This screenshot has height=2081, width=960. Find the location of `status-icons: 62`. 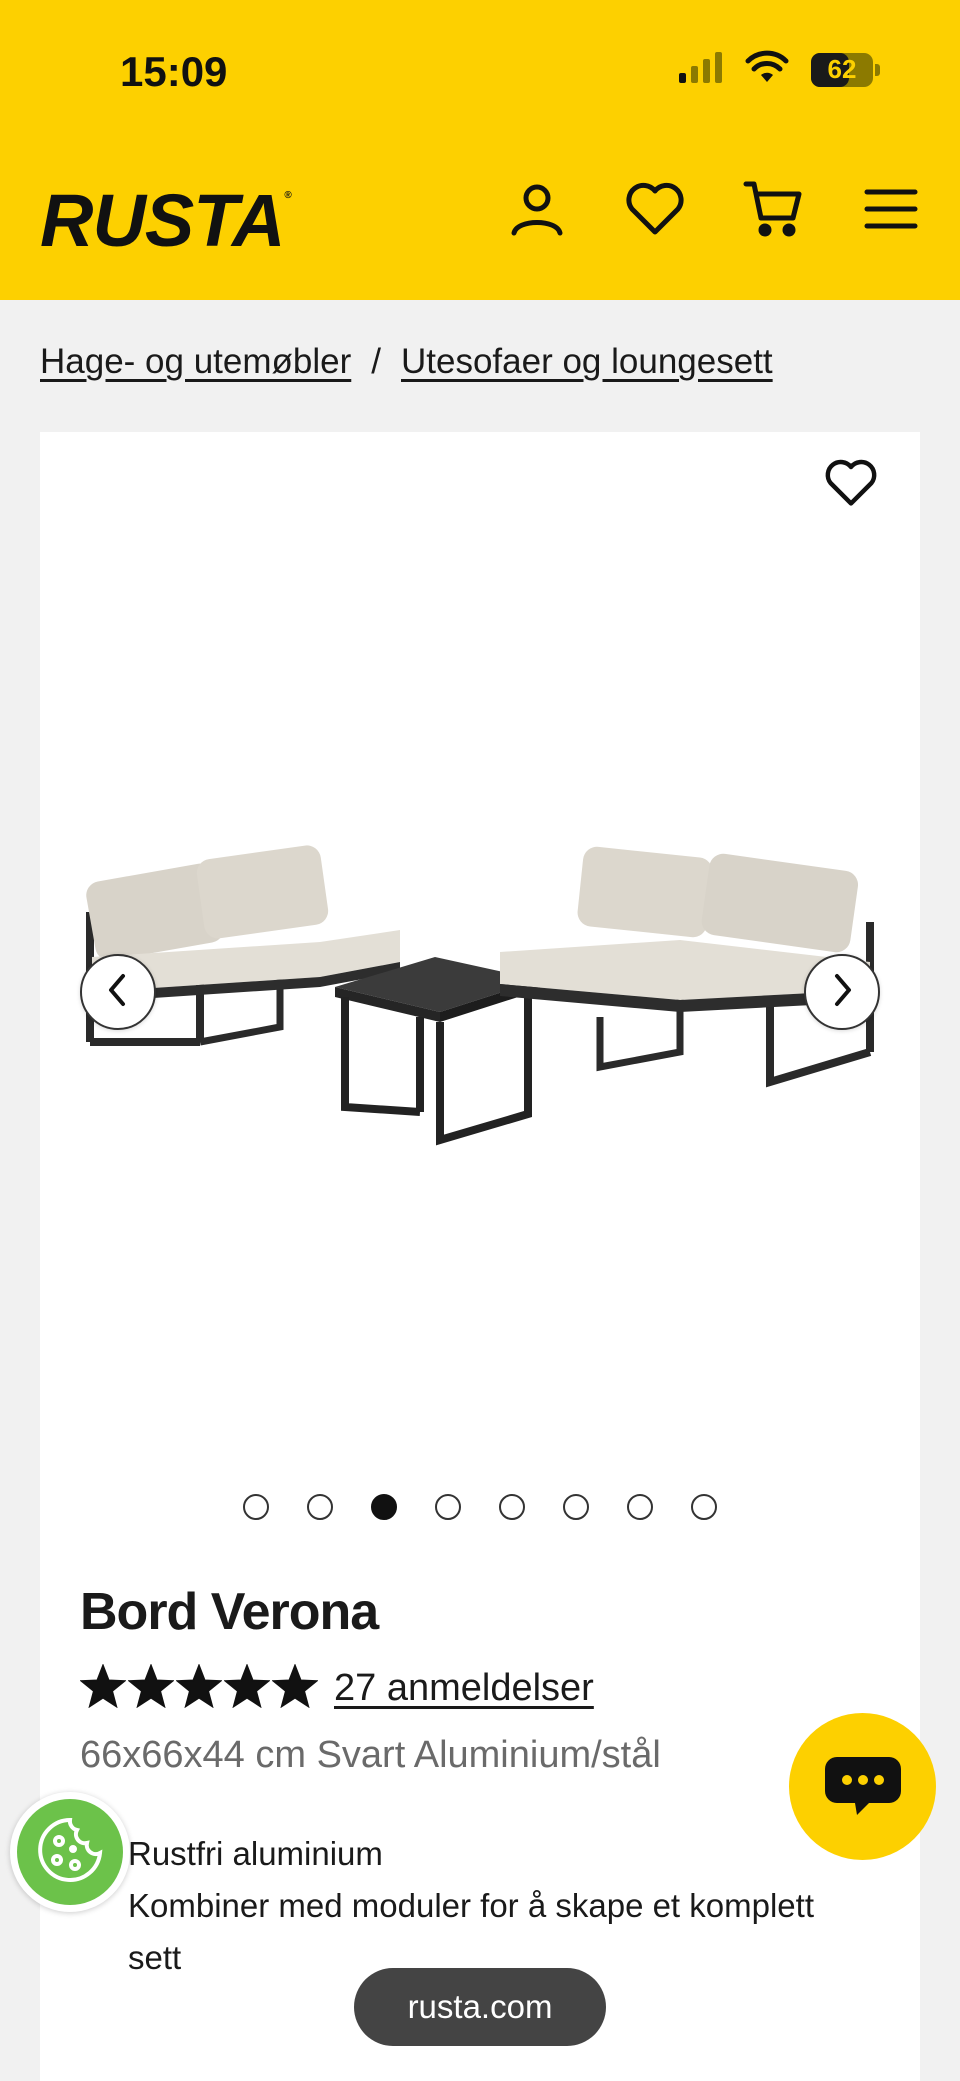

status-icons: 62 is located at coordinates (778, 69).